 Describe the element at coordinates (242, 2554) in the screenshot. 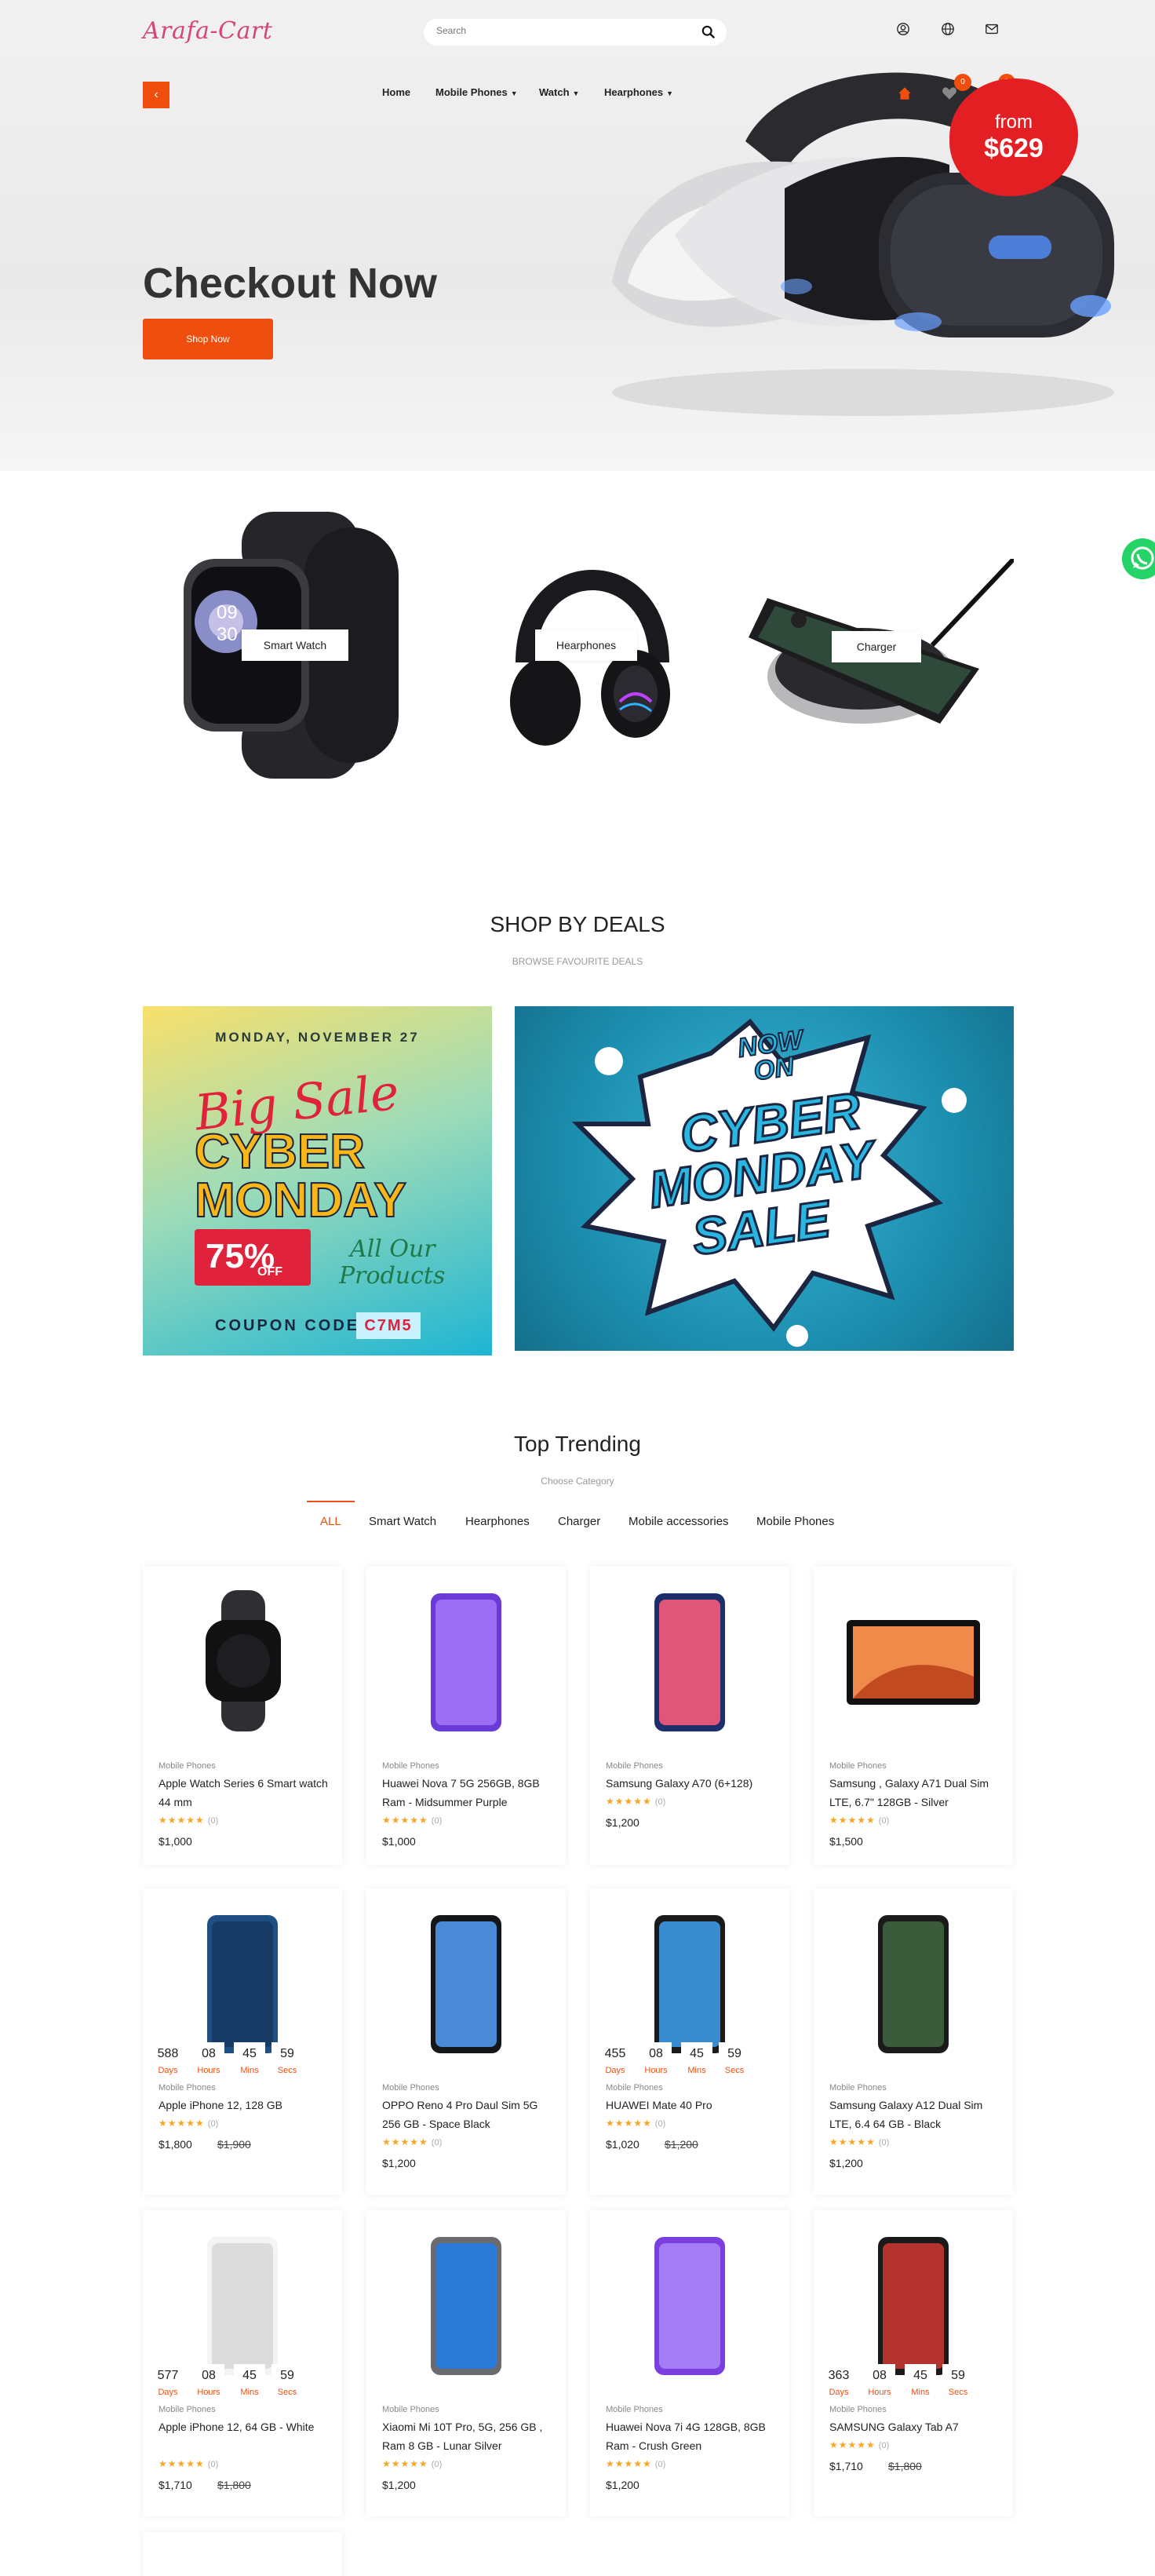

I see `product-card` at that location.